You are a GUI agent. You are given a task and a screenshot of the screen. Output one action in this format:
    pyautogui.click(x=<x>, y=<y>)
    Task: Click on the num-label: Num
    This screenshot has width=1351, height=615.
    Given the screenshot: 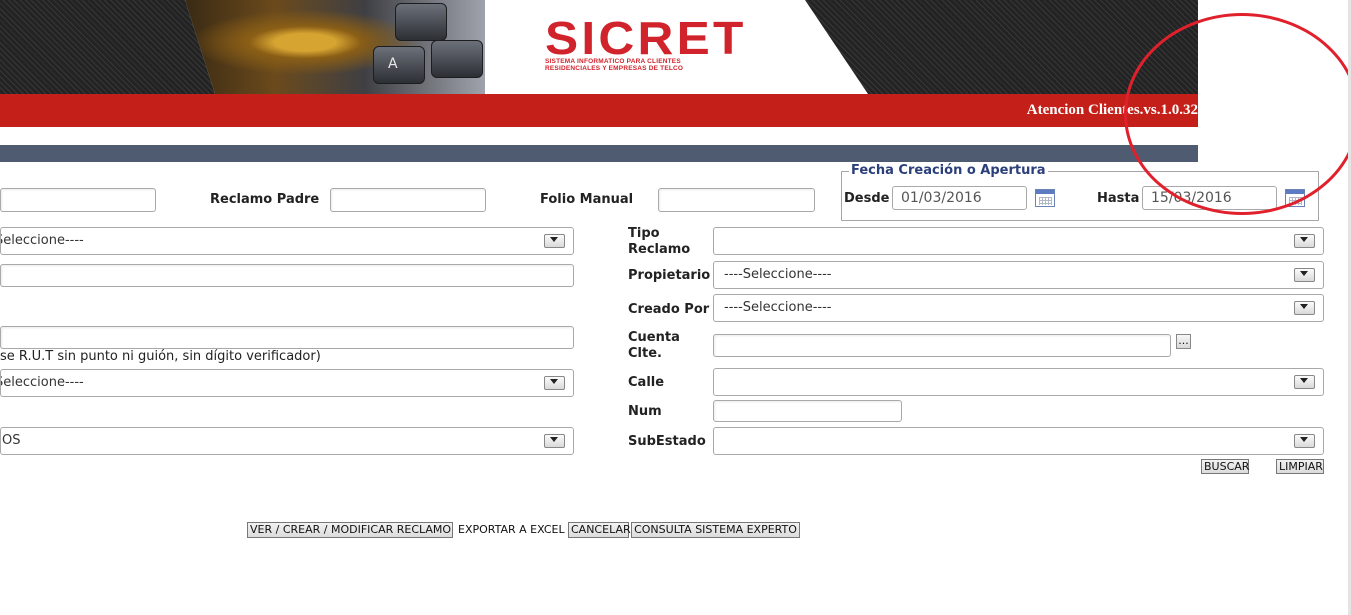 What is the action you would take?
    pyautogui.click(x=645, y=411)
    